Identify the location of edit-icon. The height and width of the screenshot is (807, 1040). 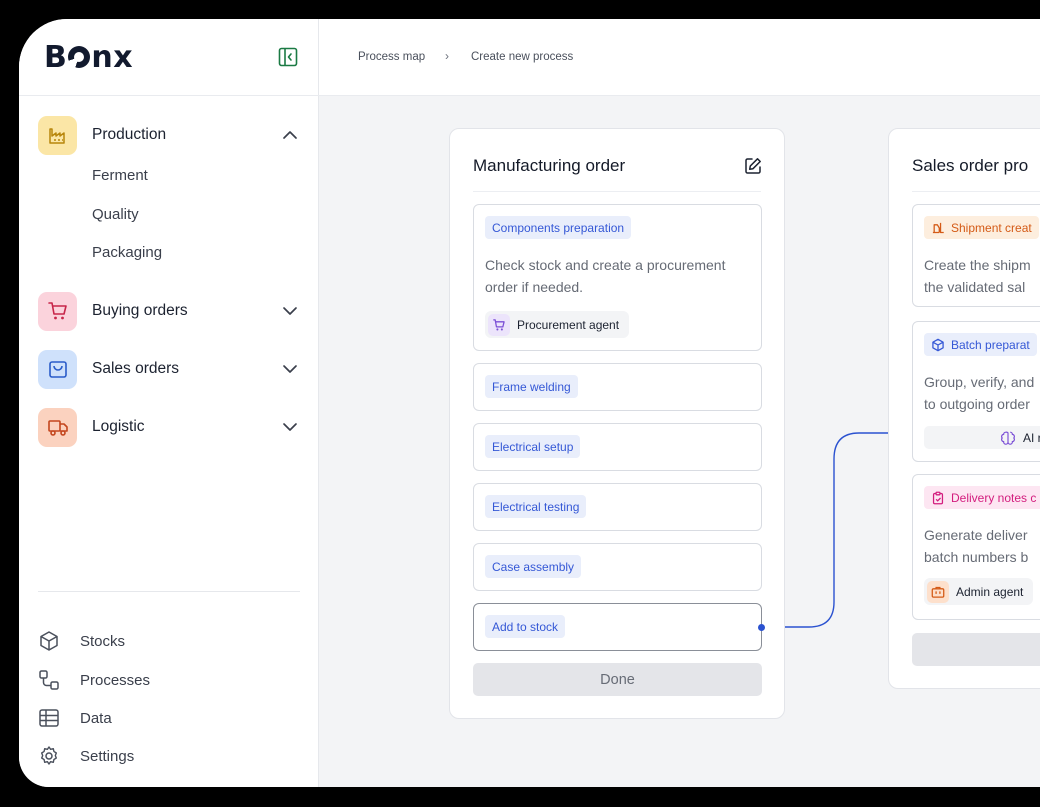
(753, 166).